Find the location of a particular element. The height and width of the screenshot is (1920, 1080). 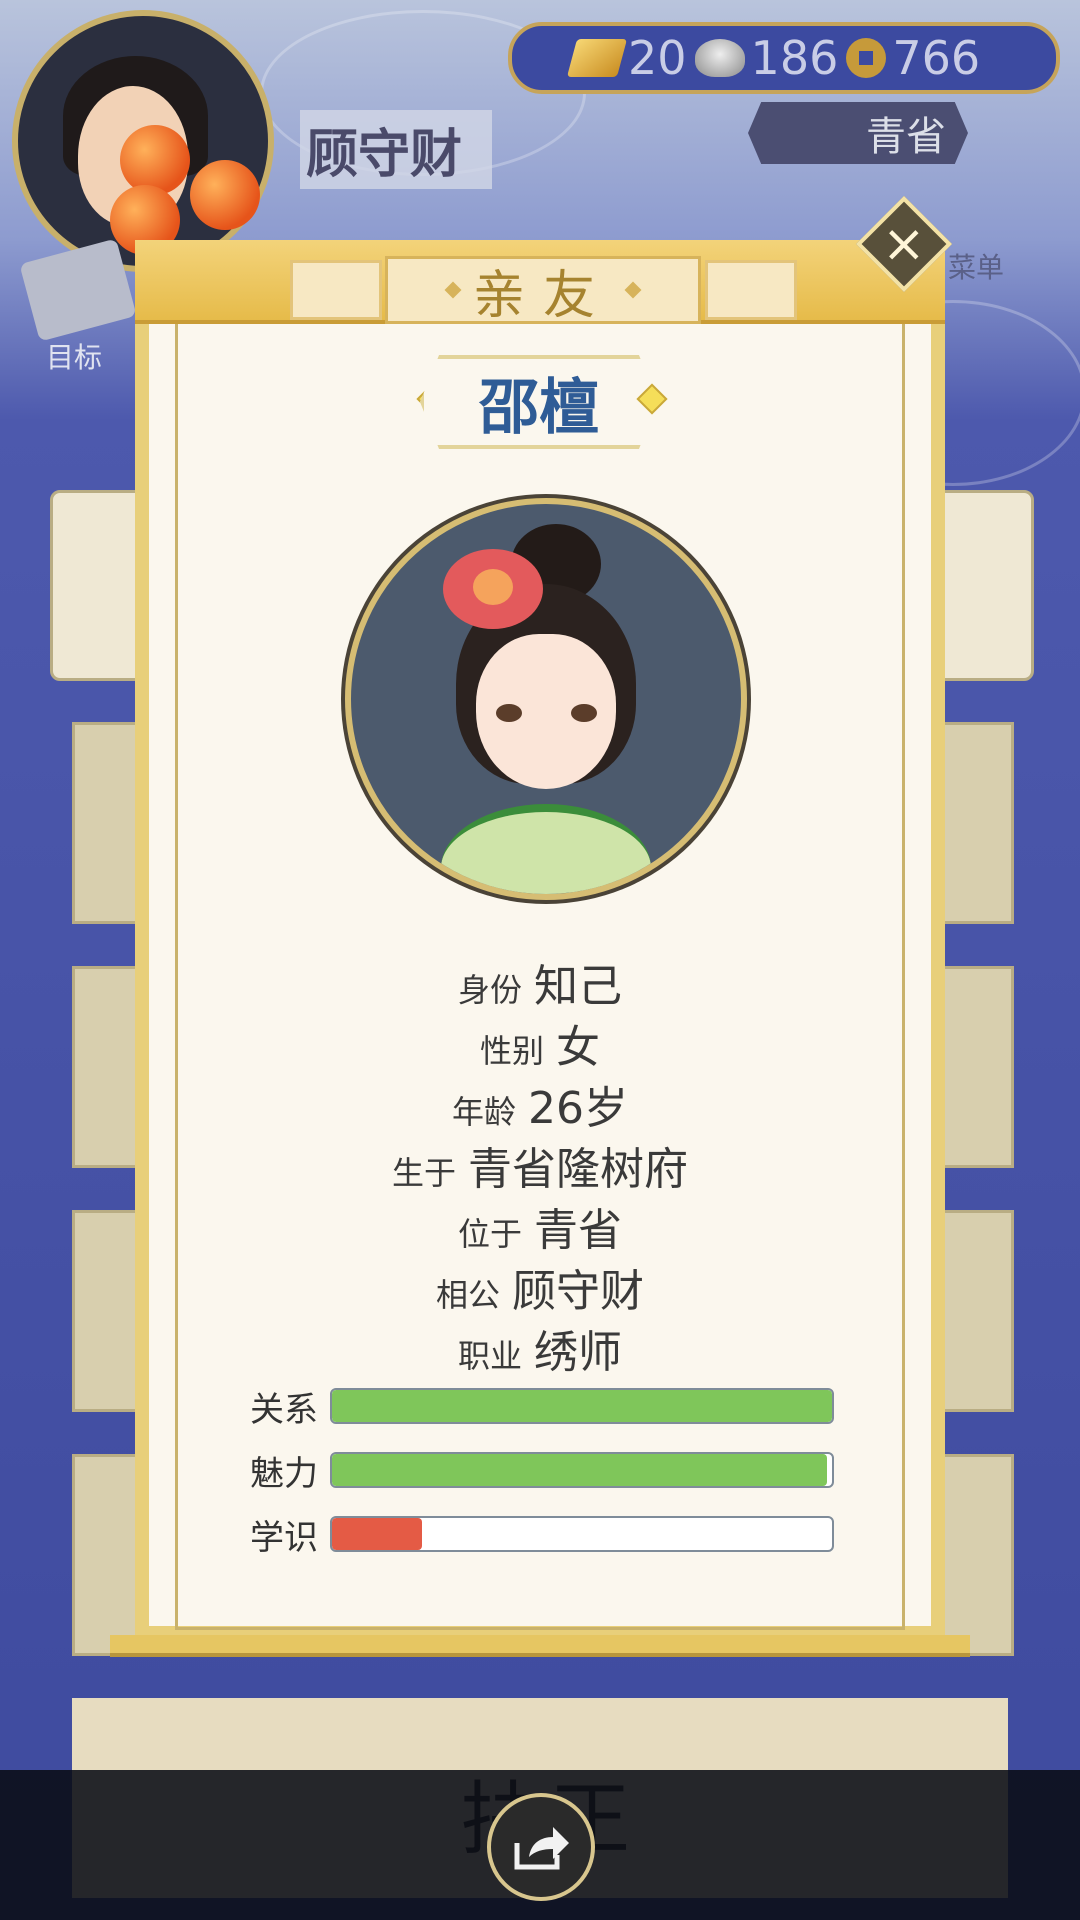

info-value: 青省隆树府 is located at coordinates (578, 1169).